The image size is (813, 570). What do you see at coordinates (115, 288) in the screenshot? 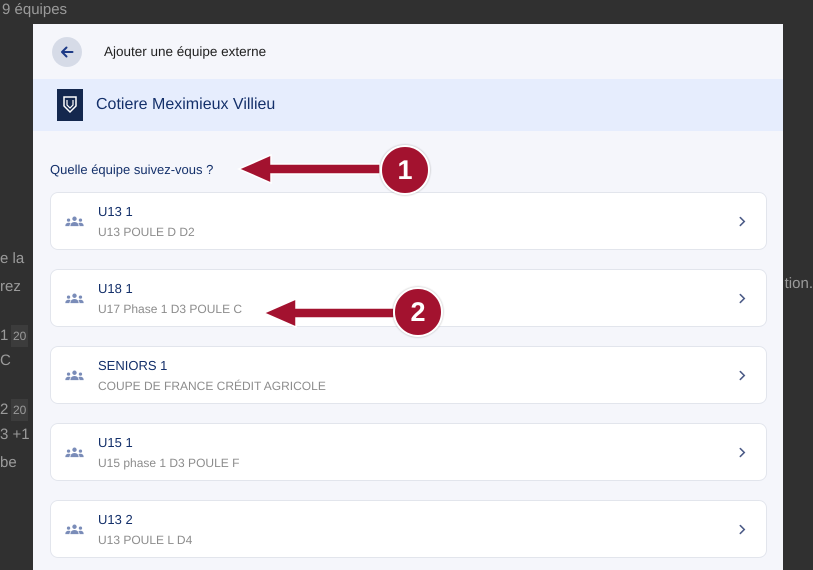
I see `team-name: U18 1` at bounding box center [115, 288].